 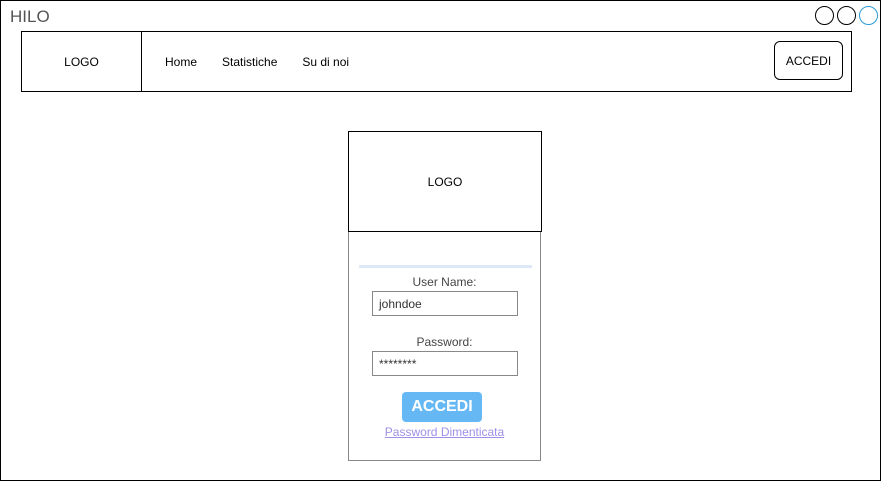 I want to click on username-label: User Name:, so click(x=444, y=282).